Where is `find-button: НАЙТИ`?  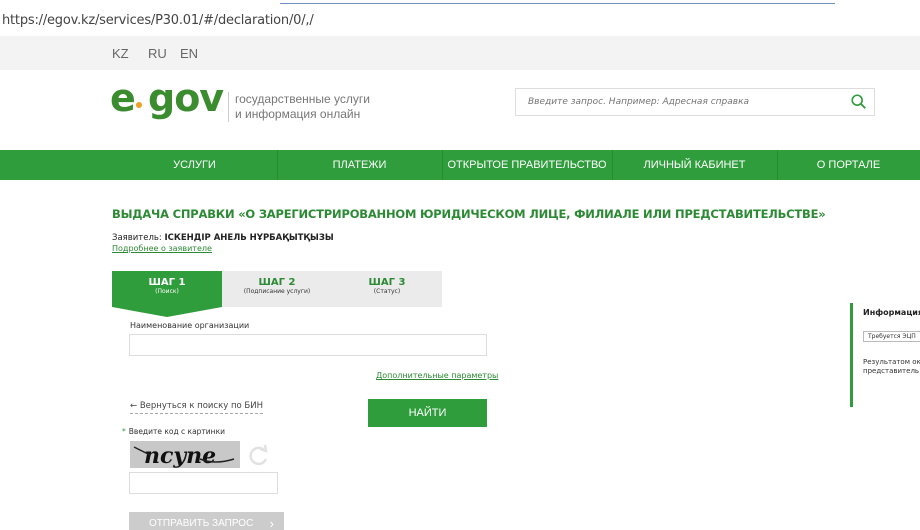 find-button: НАЙТИ is located at coordinates (427, 413).